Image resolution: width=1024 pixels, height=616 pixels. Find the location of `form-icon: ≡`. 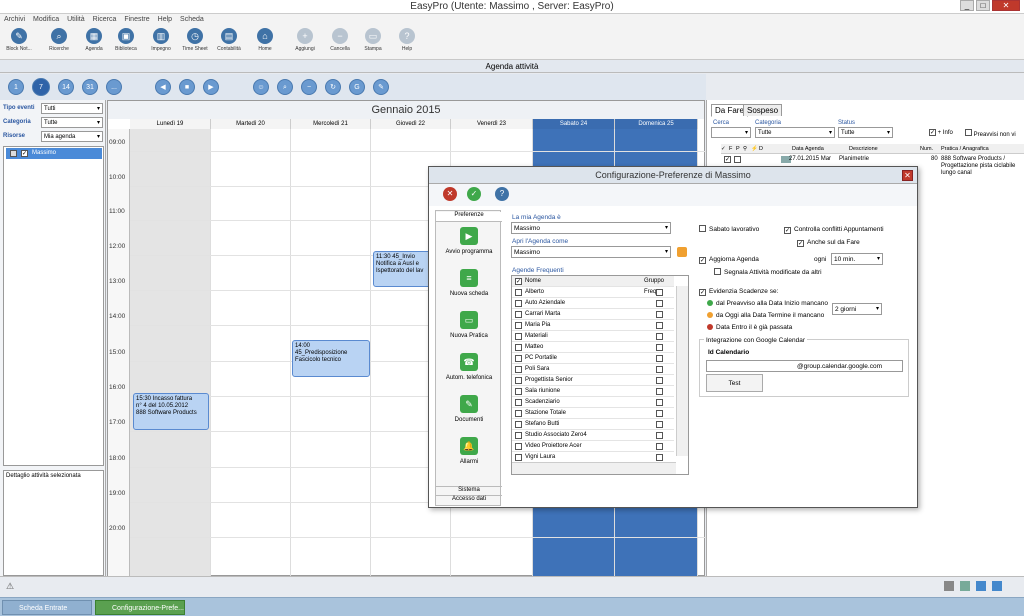

form-icon: ≡ is located at coordinates (469, 278).